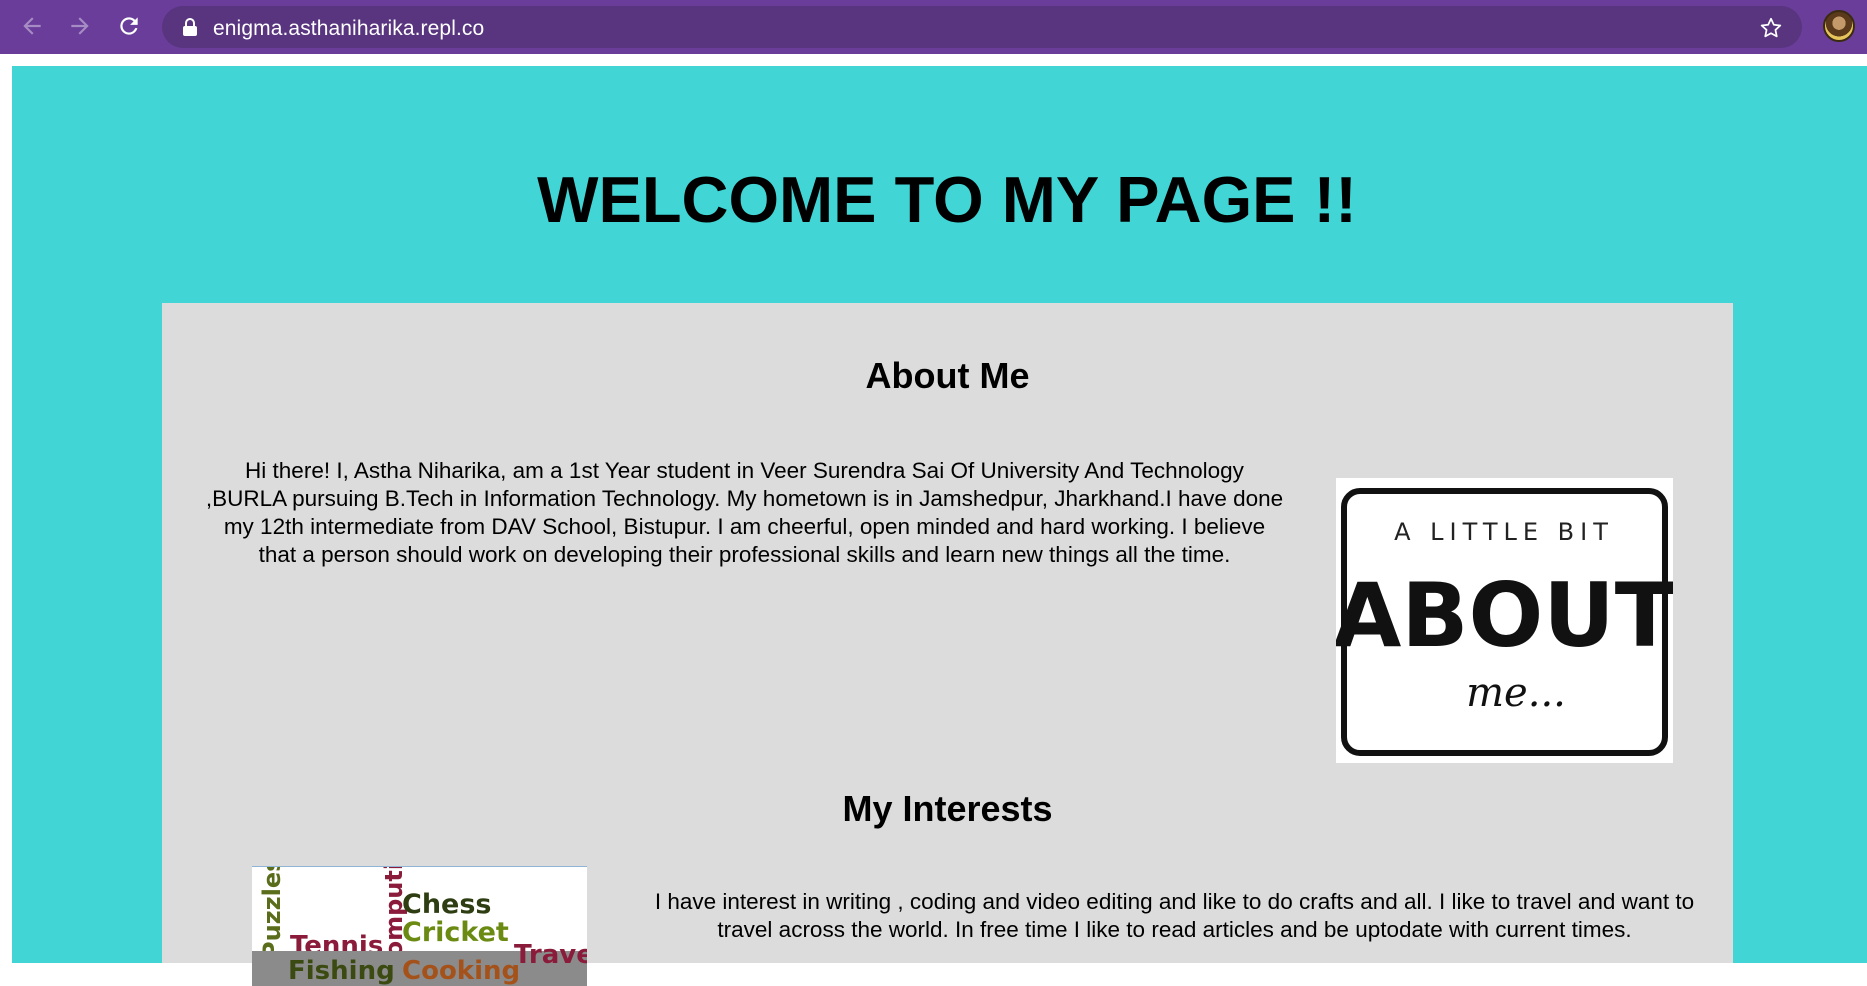 The width and height of the screenshot is (1867, 986). I want to click on browser-toolbar: enigma.asthaniharika.repl.co, so click(933, 27).